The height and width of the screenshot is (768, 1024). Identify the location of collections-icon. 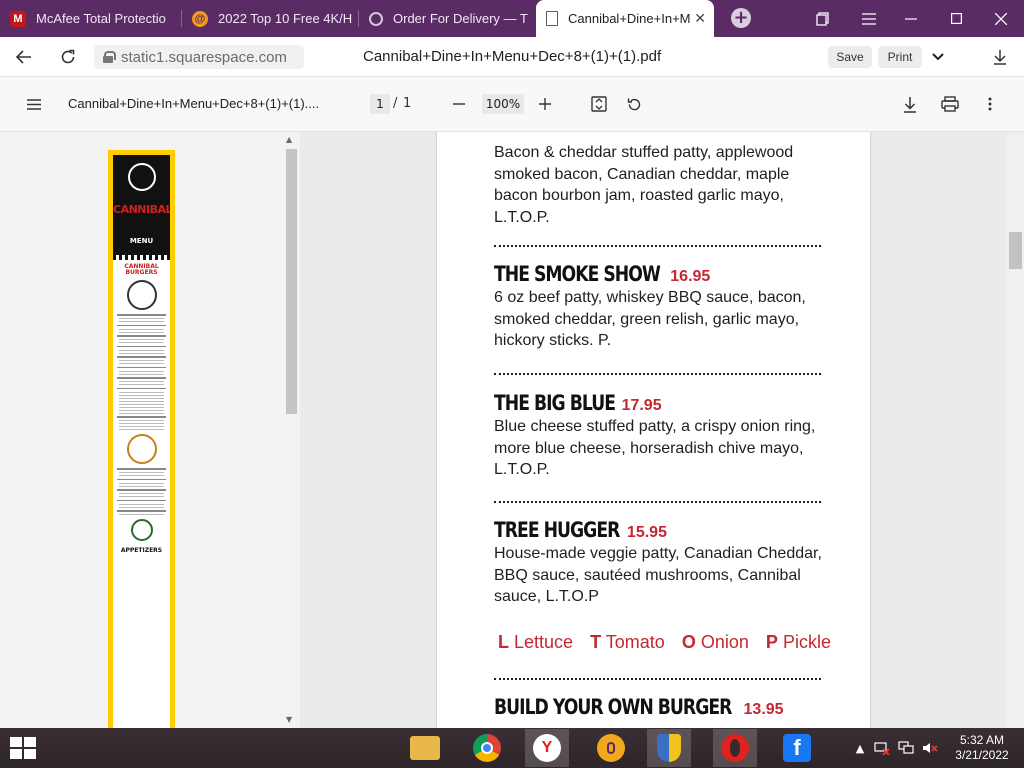
(822, 18).